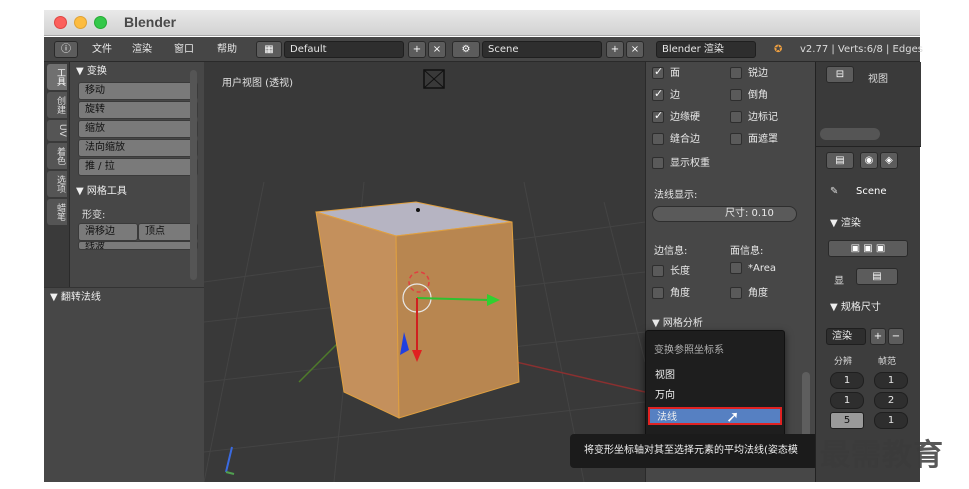 The image size is (969, 489). I want to click on add-scene-icon: +, so click(615, 49).